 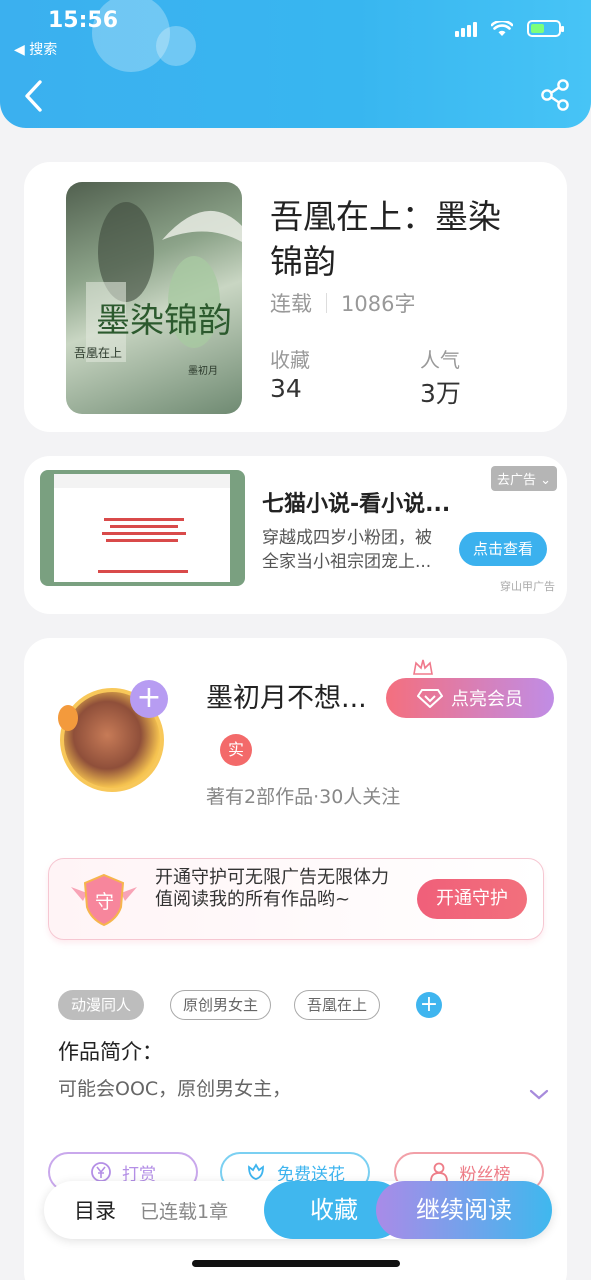 What do you see at coordinates (291, 304) in the screenshot?
I see `book-status: 连载` at bounding box center [291, 304].